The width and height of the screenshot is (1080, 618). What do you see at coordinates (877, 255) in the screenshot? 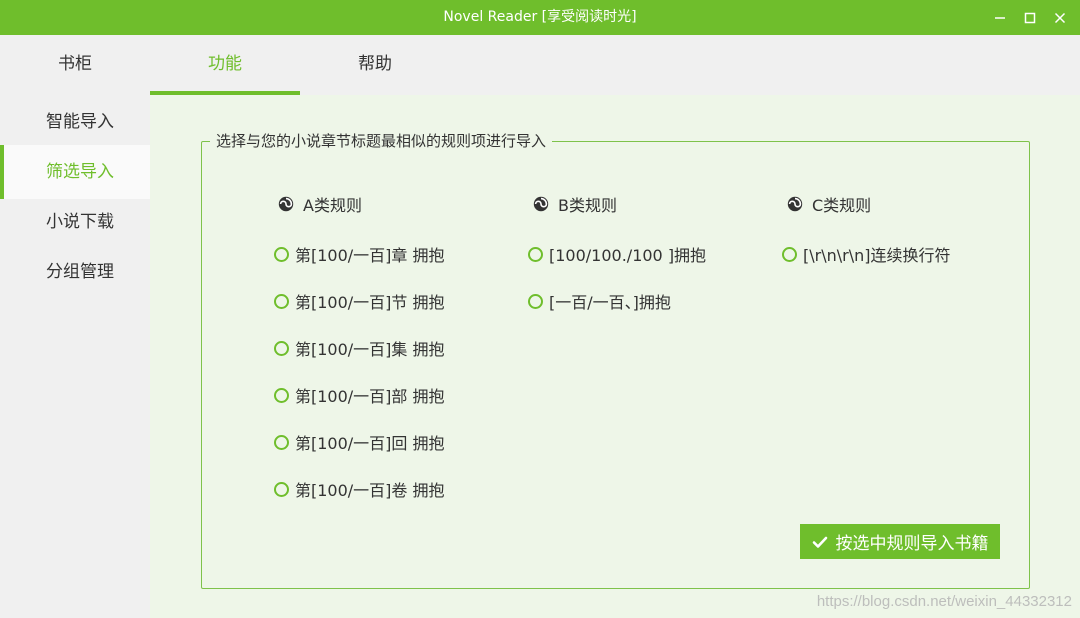
I see `rule-option-label: [\r\n\r\n]连续换行符` at bounding box center [877, 255].